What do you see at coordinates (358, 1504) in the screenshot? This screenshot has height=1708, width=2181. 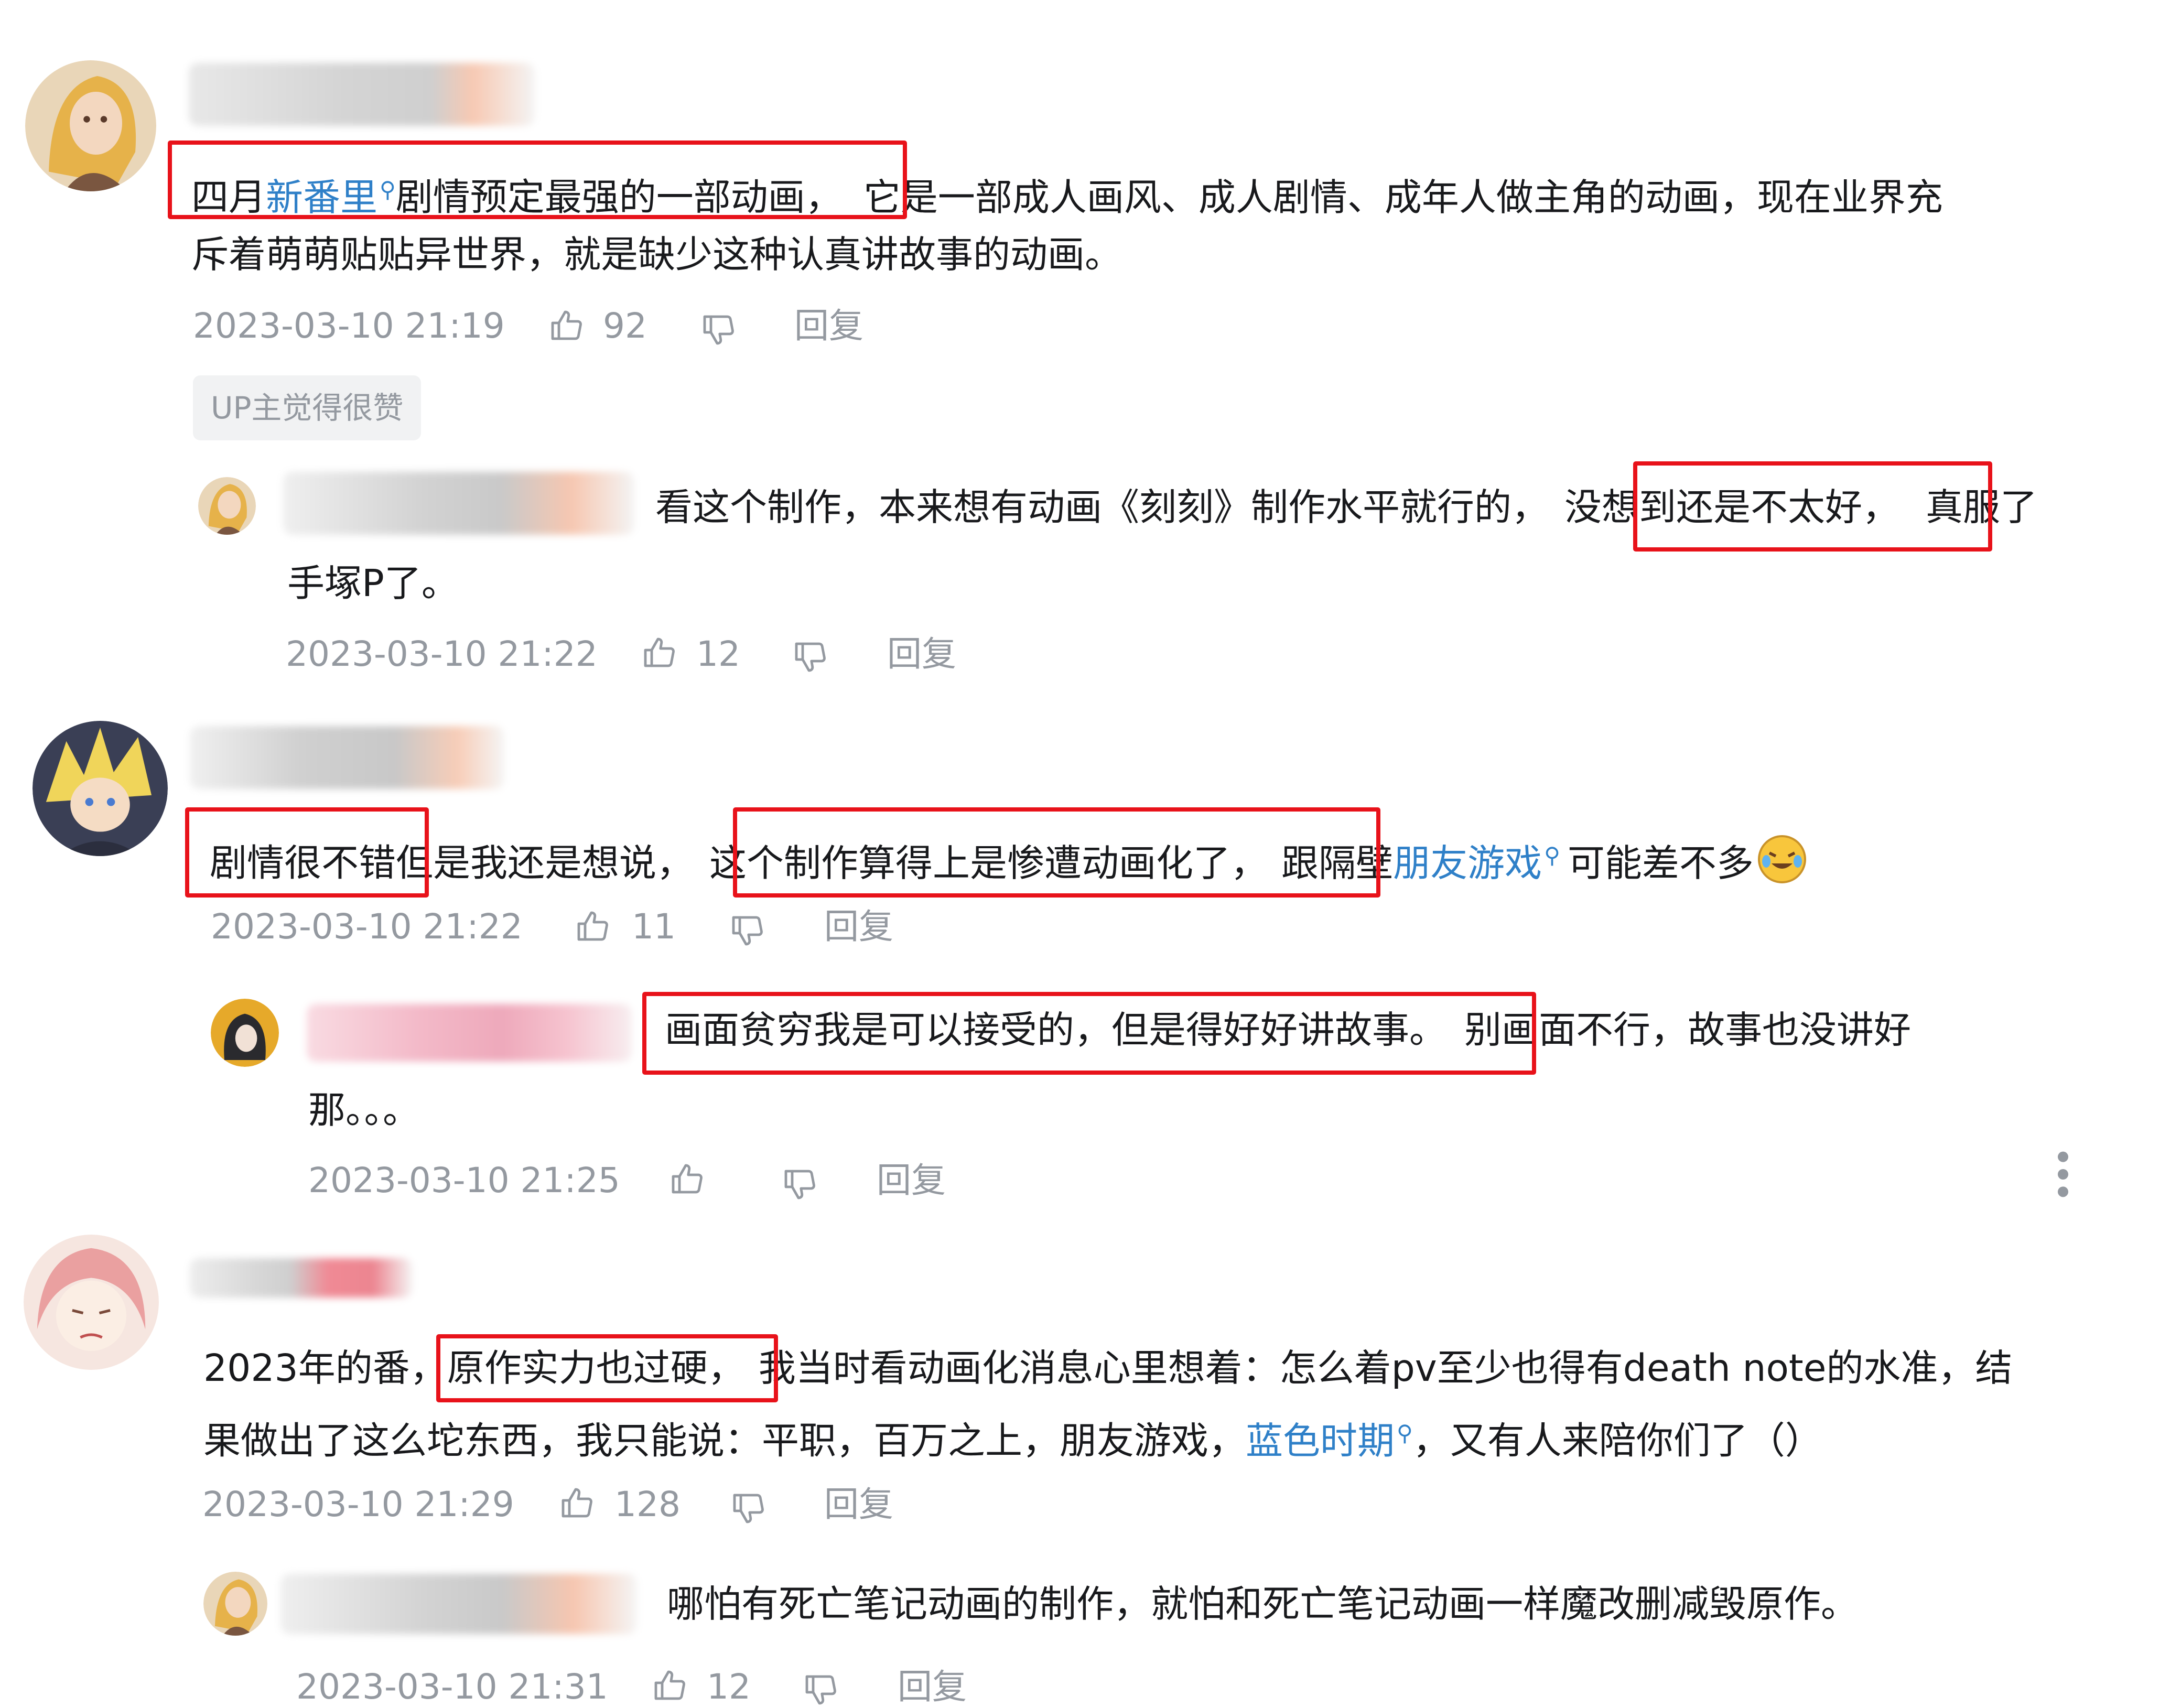 I see `timestamp: 2023-03-10 21:29` at bounding box center [358, 1504].